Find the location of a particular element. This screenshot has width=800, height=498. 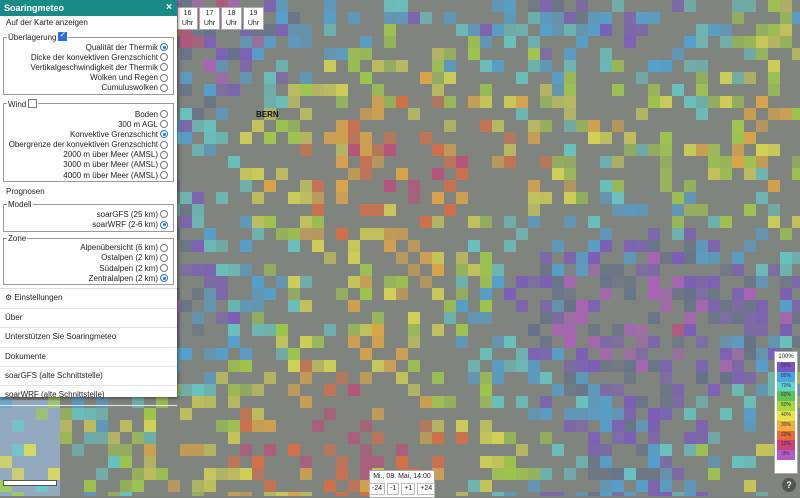

wind-option: Konvektive Grenzschicht is located at coordinates (88, 134).